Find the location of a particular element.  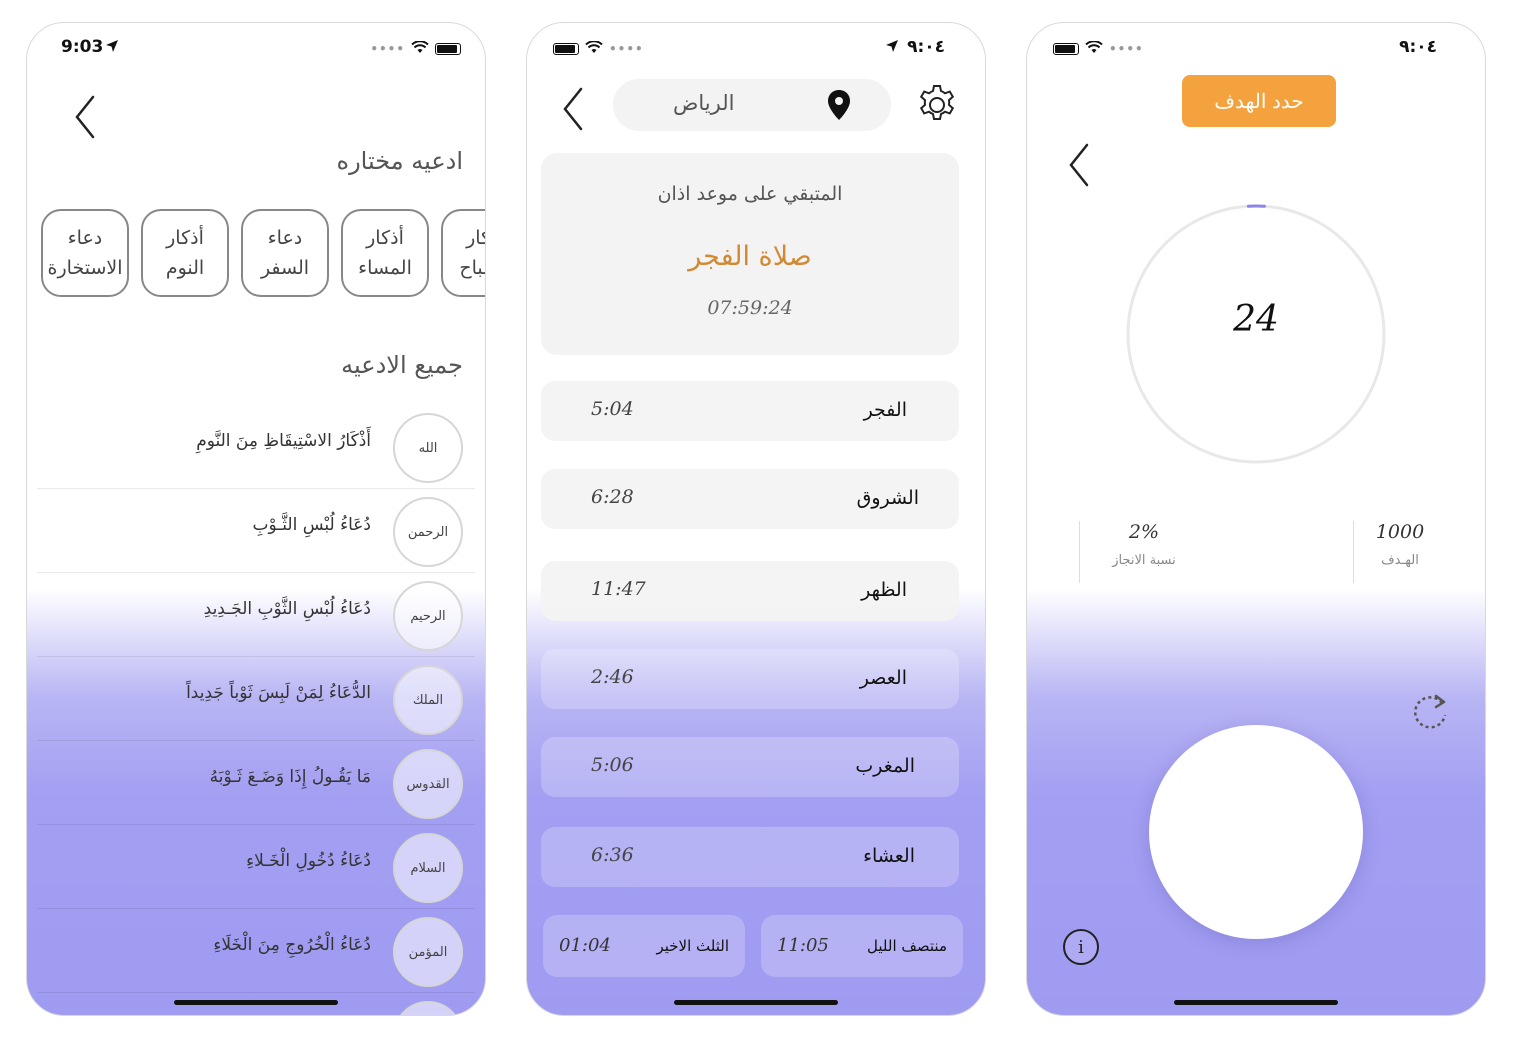

status-time: 9:03 is located at coordinates (82, 47).